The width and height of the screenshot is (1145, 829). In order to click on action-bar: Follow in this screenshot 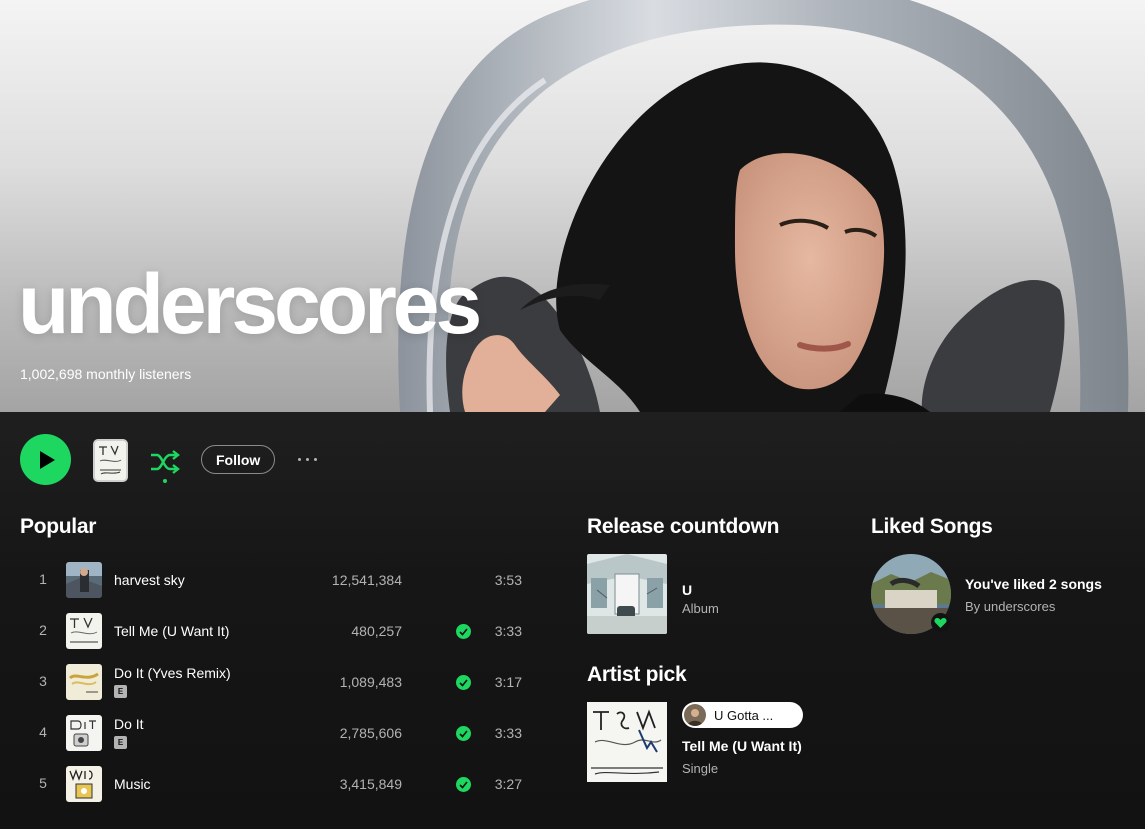, I will do `click(220, 460)`.